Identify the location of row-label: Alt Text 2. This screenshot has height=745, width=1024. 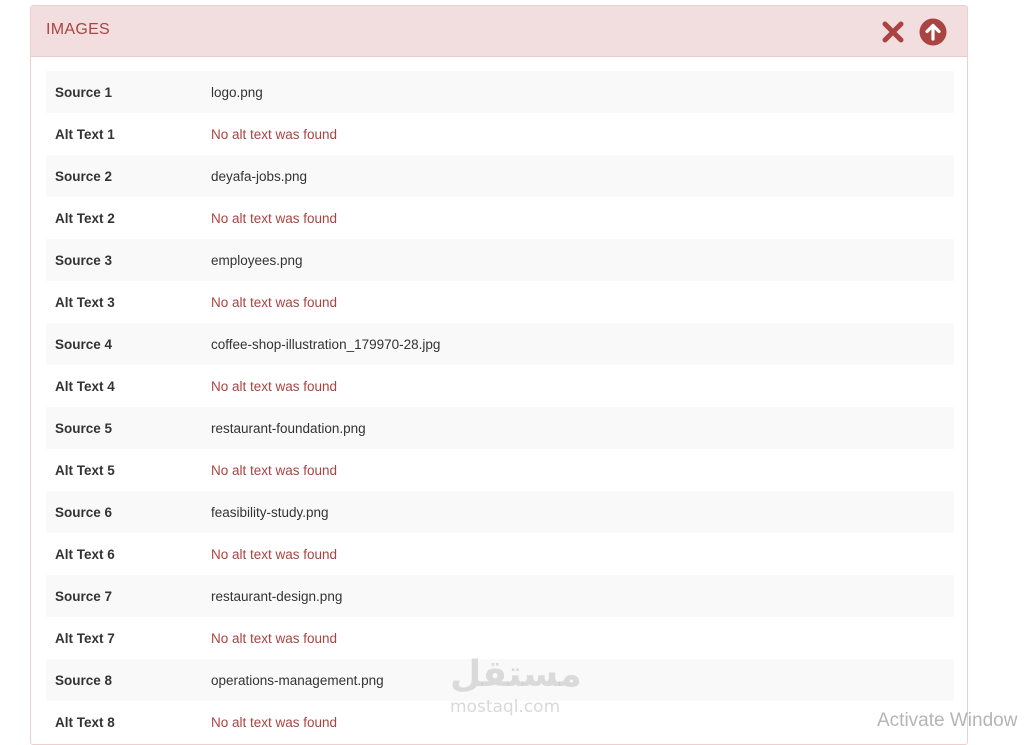
(85, 218).